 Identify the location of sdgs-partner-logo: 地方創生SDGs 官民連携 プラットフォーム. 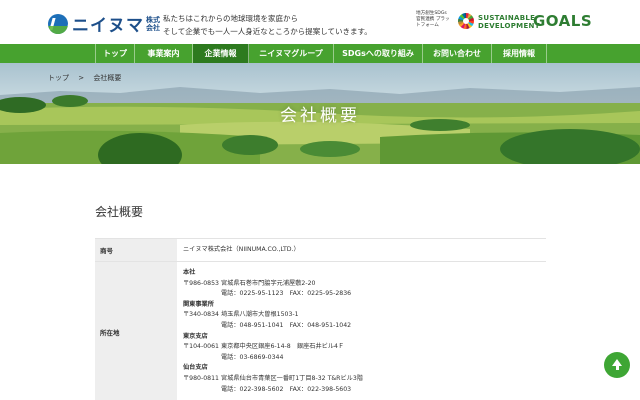
(433, 19).